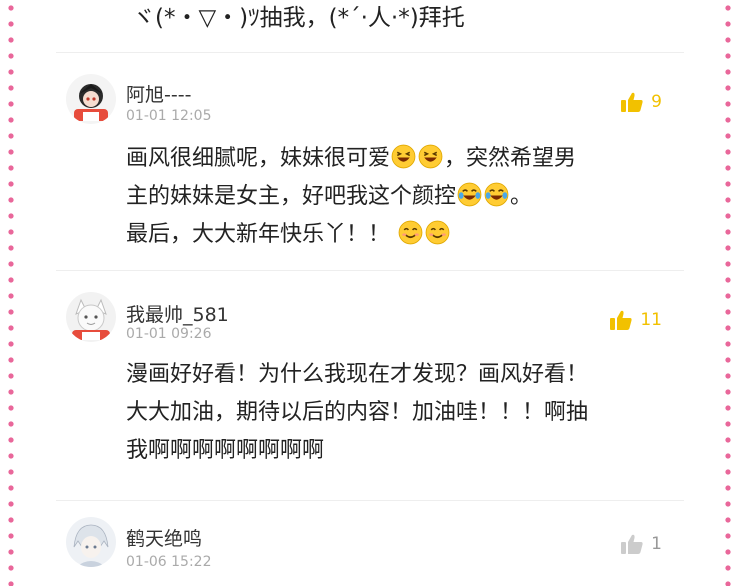 This screenshot has width=750, height=586. Describe the element at coordinates (656, 102) in the screenshot. I see `like-count: 9` at that location.